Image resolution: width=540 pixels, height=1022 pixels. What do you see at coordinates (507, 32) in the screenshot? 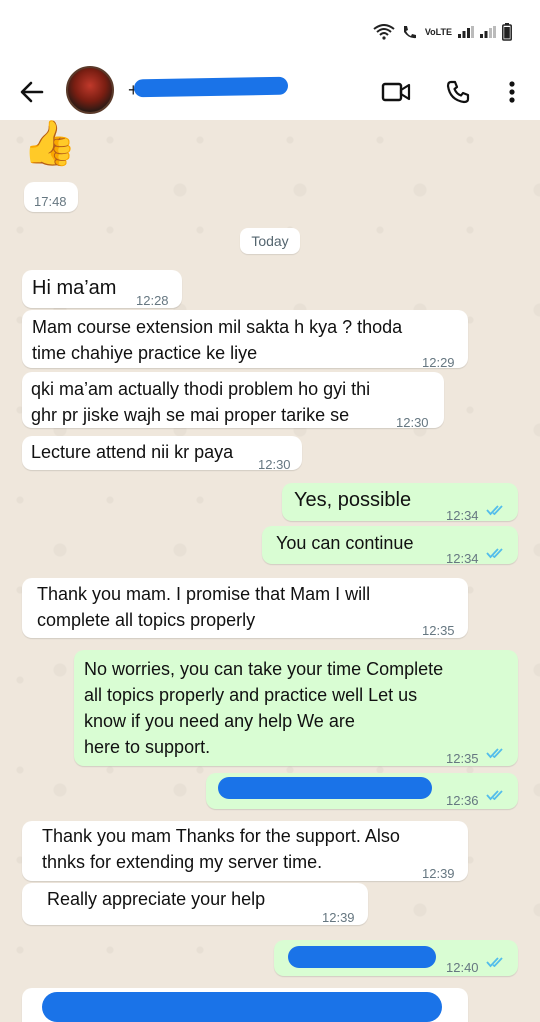
I see `battery-icon` at bounding box center [507, 32].